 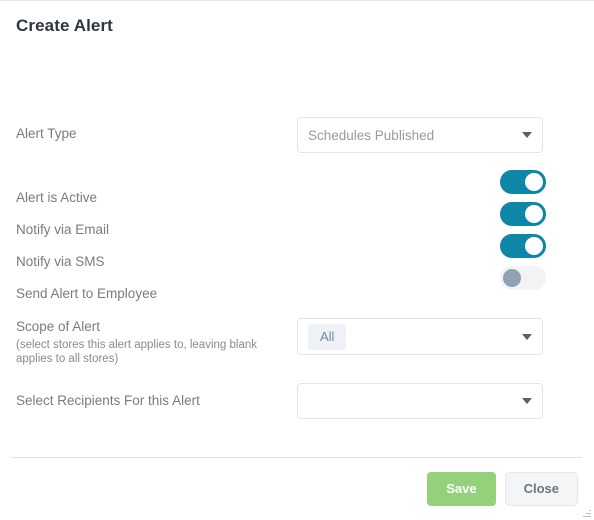 What do you see at coordinates (523, 278) in the screenshot?
I see `send-alert-to-employee-toggle` at bounding box center [523, 278].